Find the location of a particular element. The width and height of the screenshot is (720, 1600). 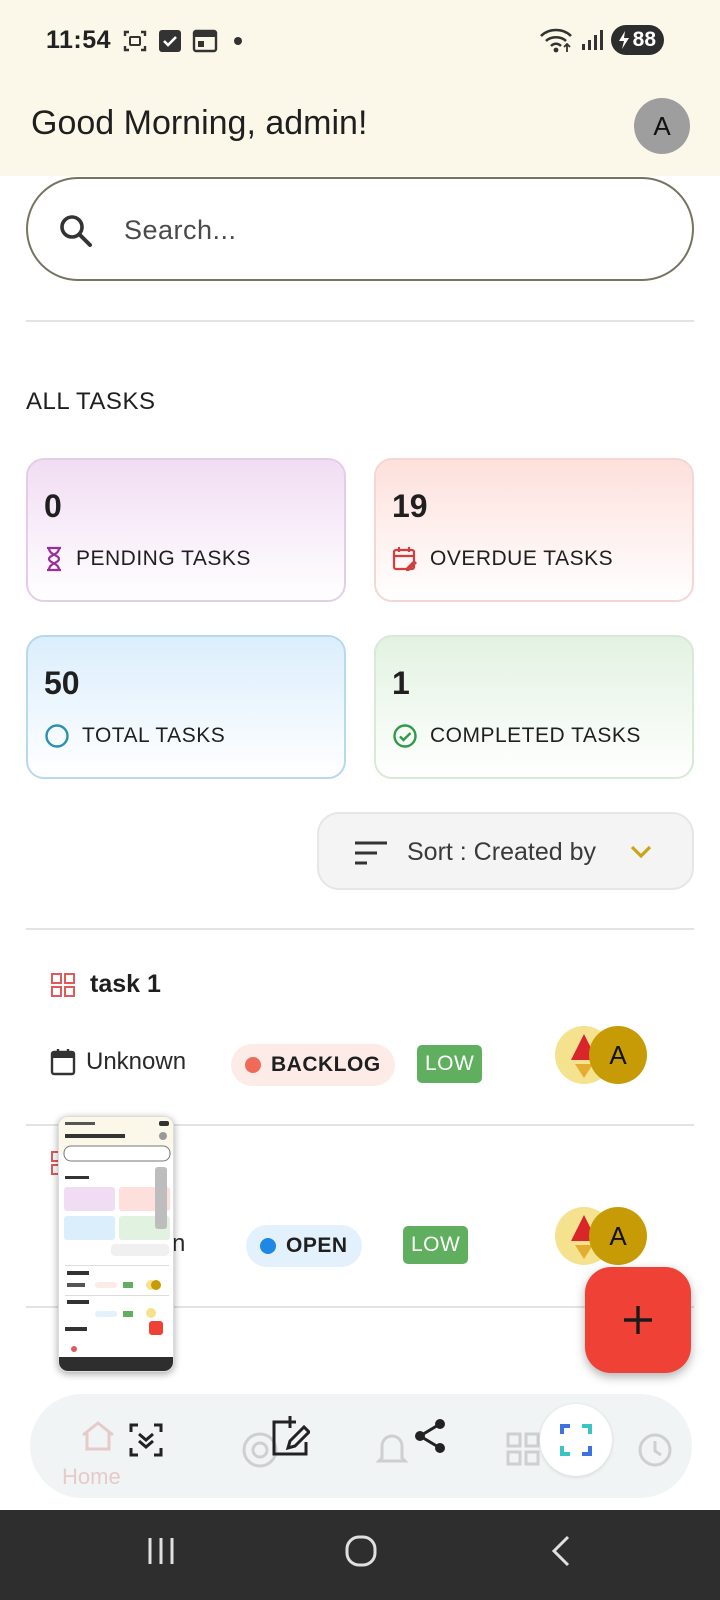

status-time: 11:54 is located at coordinates (79, 40).